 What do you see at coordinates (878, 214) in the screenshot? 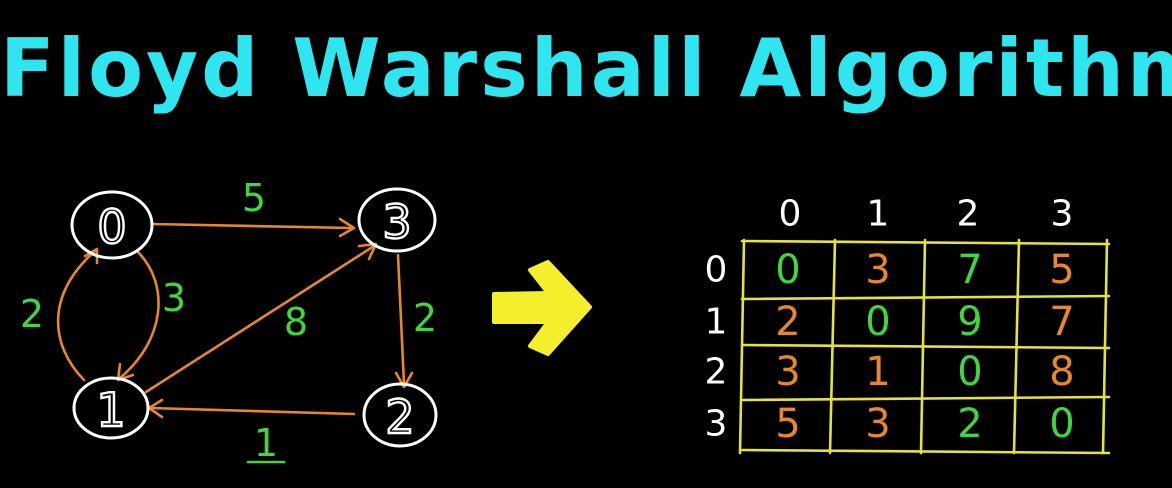
I see `matrix-col-header: 1` at bounding box center [878, 214].